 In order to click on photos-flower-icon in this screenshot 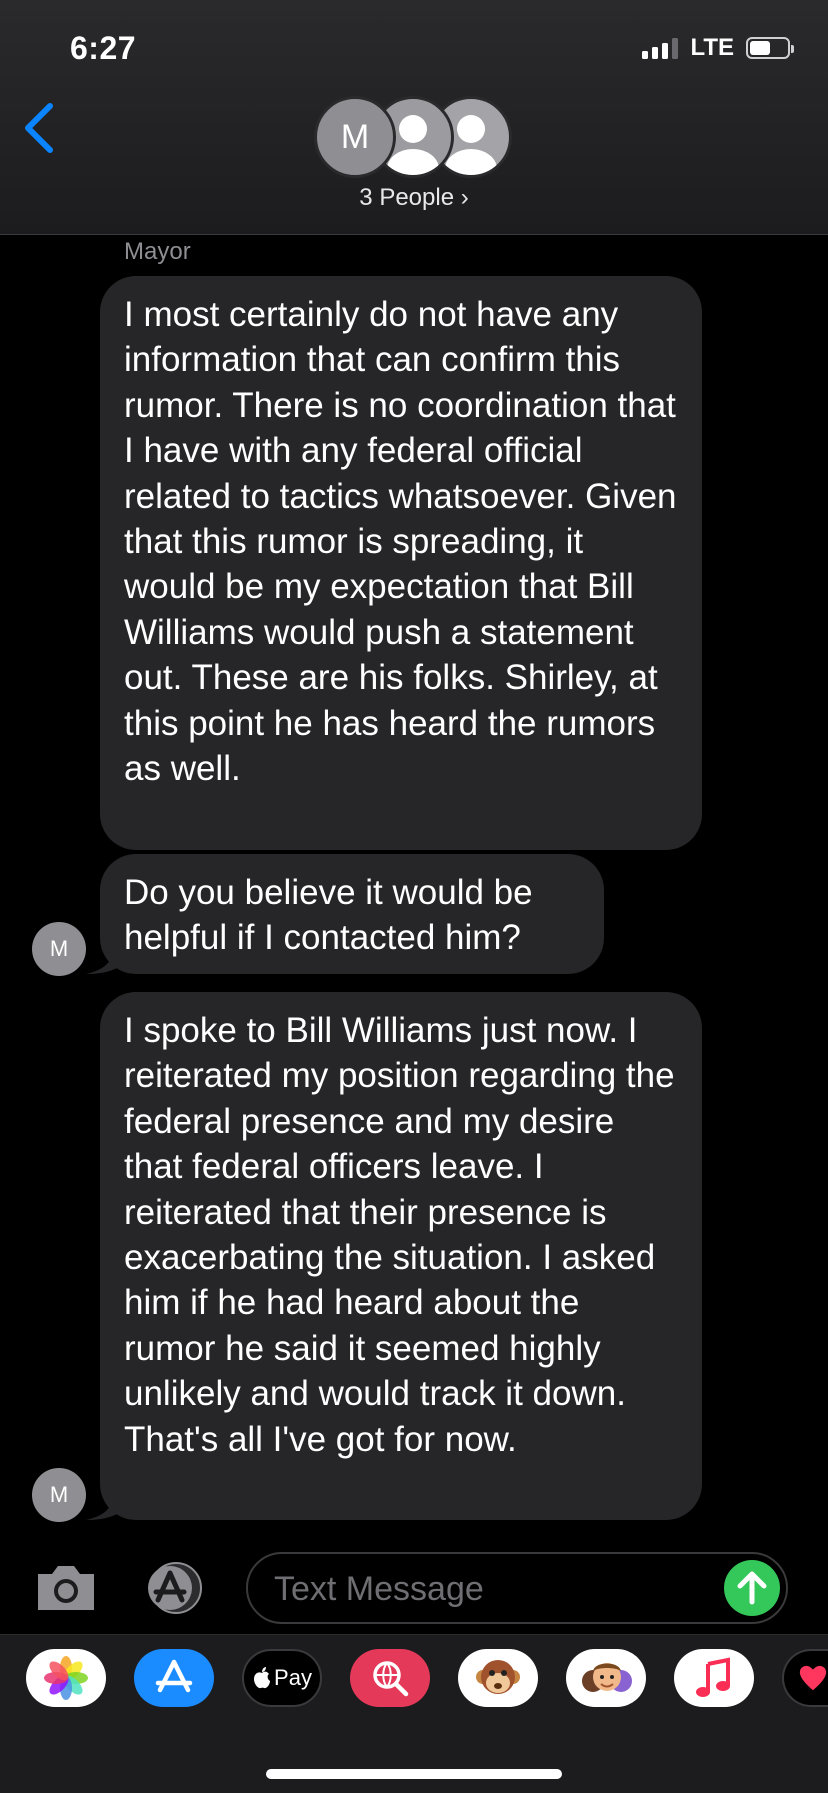, I will do `click(66, 1678)`.